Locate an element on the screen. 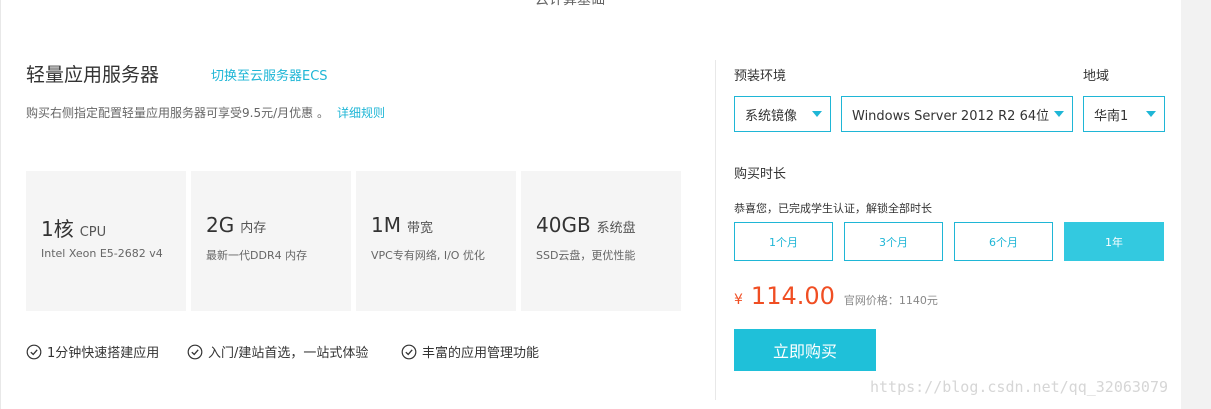 Image resolution: width=1211 pixels, height=409 pixels. spec-card-memory: 2G 内存 最新一代DDR4 内存 is located at coordinates (271, 241).